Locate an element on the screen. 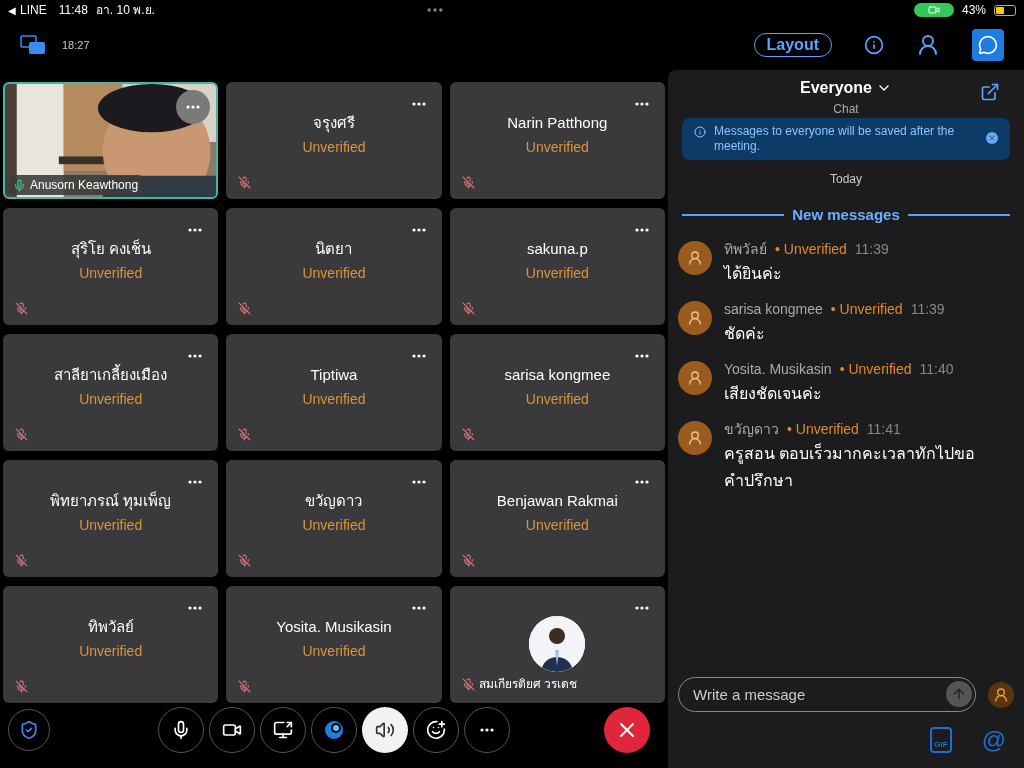  camera-button is located at coordinates (232, 730).